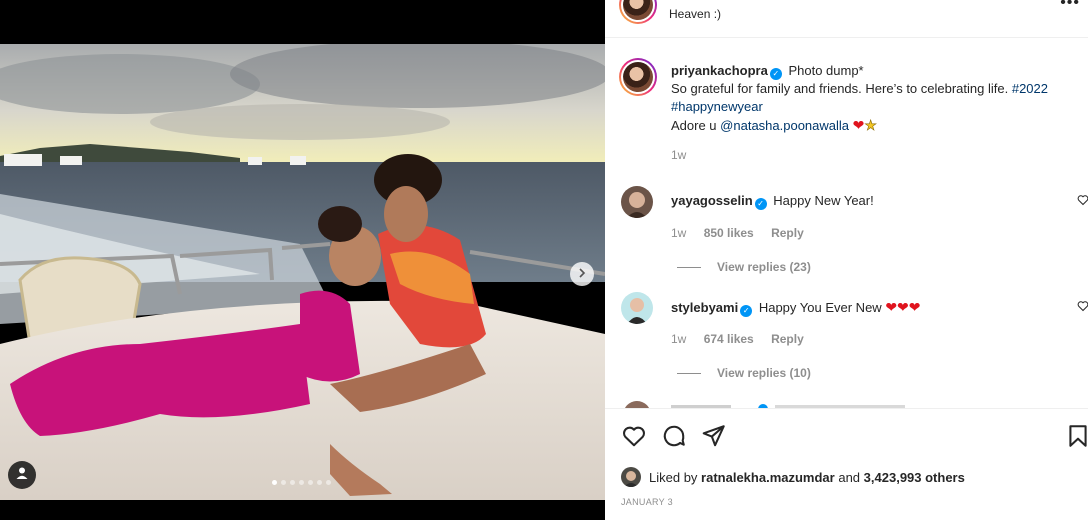 This screenshot has height=520, width=1088. Describe the element at coordinates (695, 14) in the screenshot. I see `post-location: Heaven :)` at that location.